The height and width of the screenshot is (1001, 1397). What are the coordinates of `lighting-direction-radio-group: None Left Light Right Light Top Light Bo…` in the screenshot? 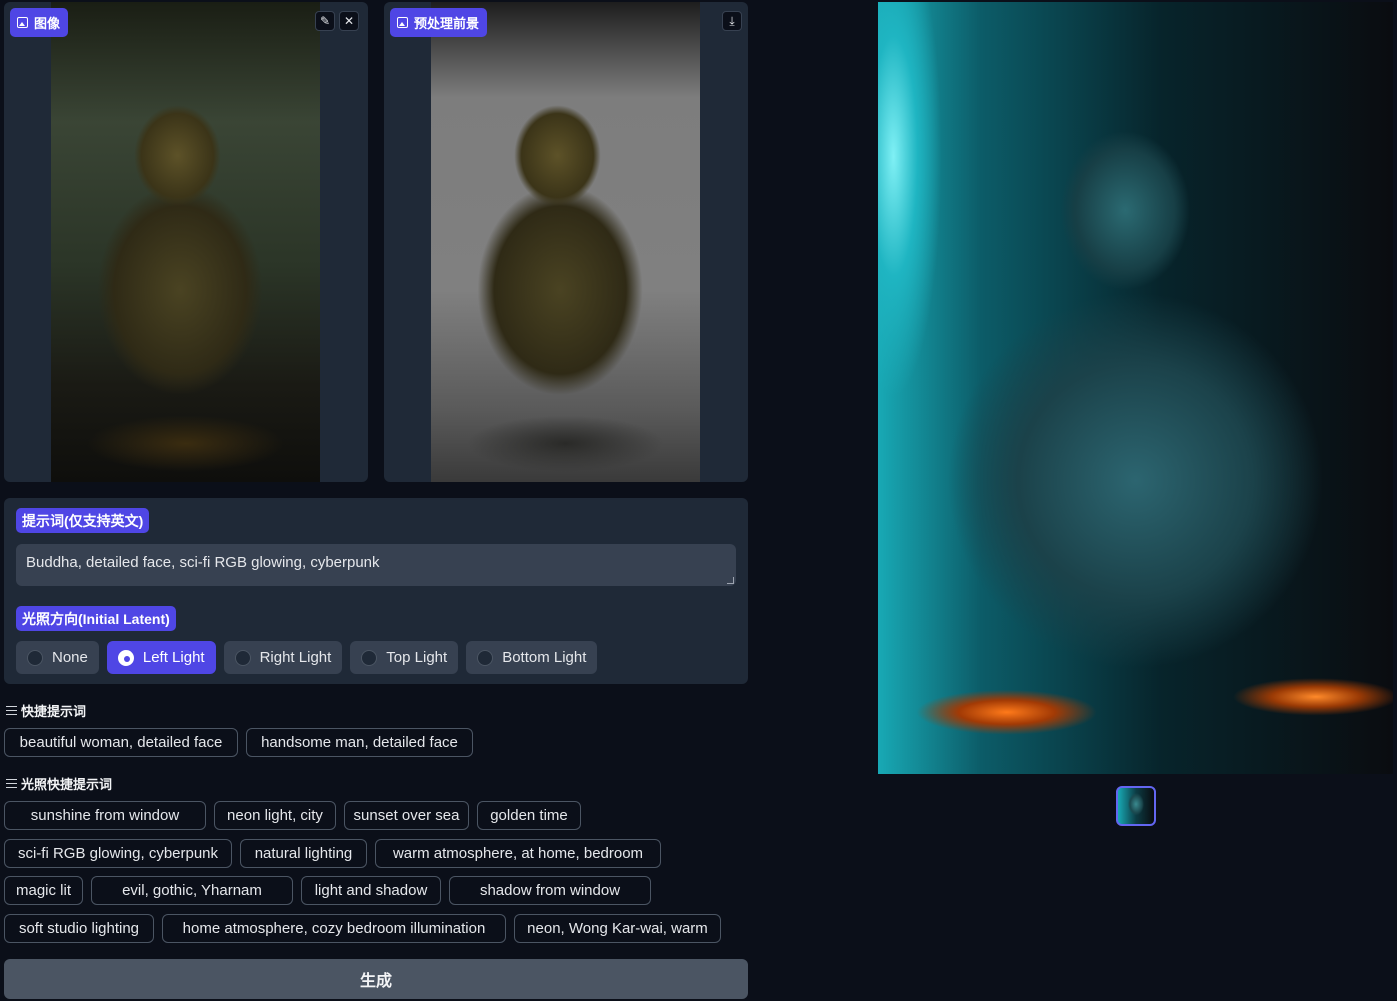 It's located at (307, 657).